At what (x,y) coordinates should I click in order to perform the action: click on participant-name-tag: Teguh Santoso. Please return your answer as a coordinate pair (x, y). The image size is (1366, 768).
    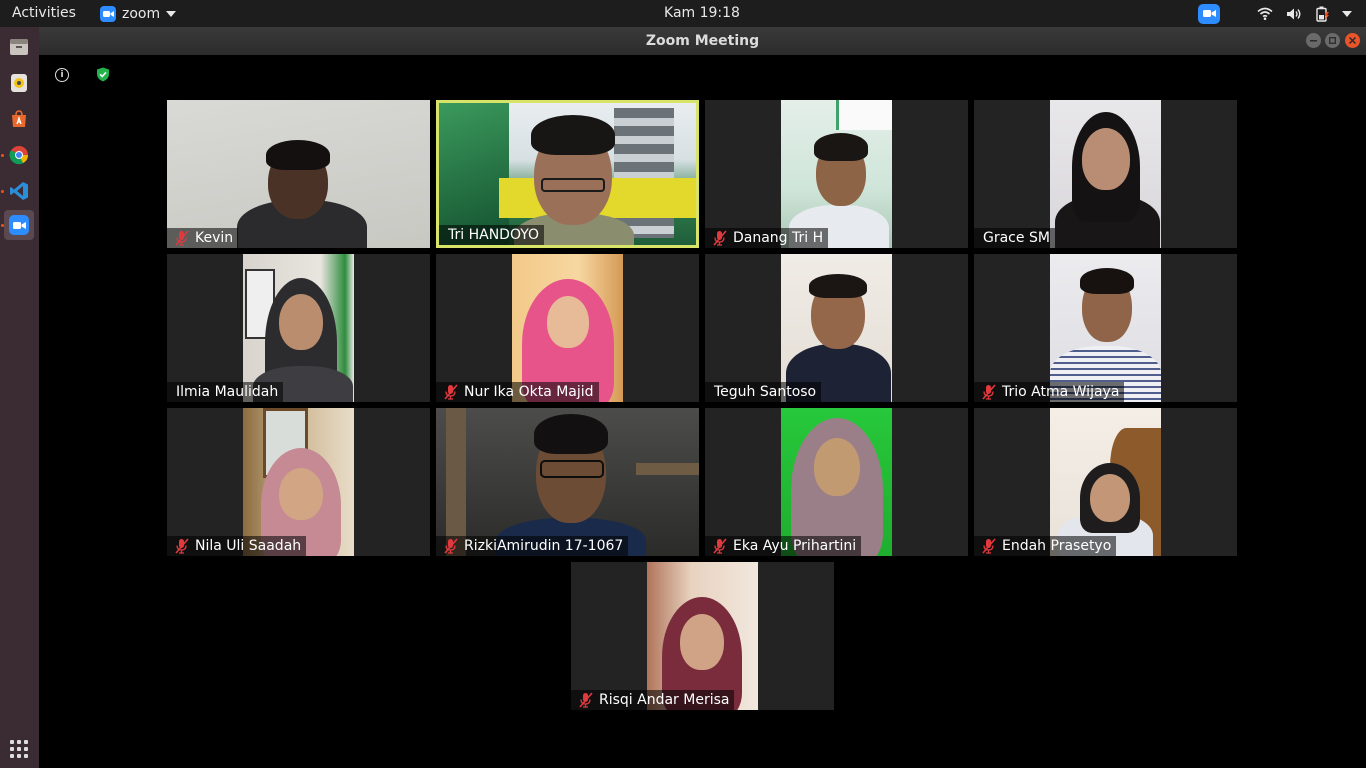
    Looking at the image, I should click on (763, 392).